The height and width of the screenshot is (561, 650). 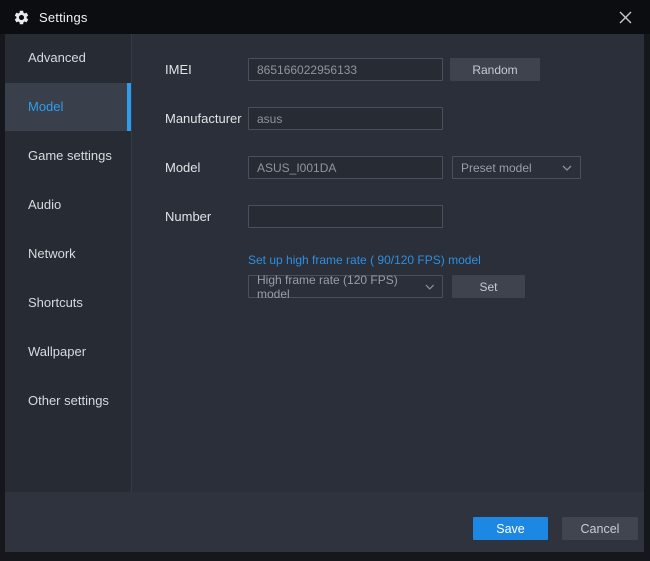 I want to click on footer: Save Cancel, so click(x=324, y=522).